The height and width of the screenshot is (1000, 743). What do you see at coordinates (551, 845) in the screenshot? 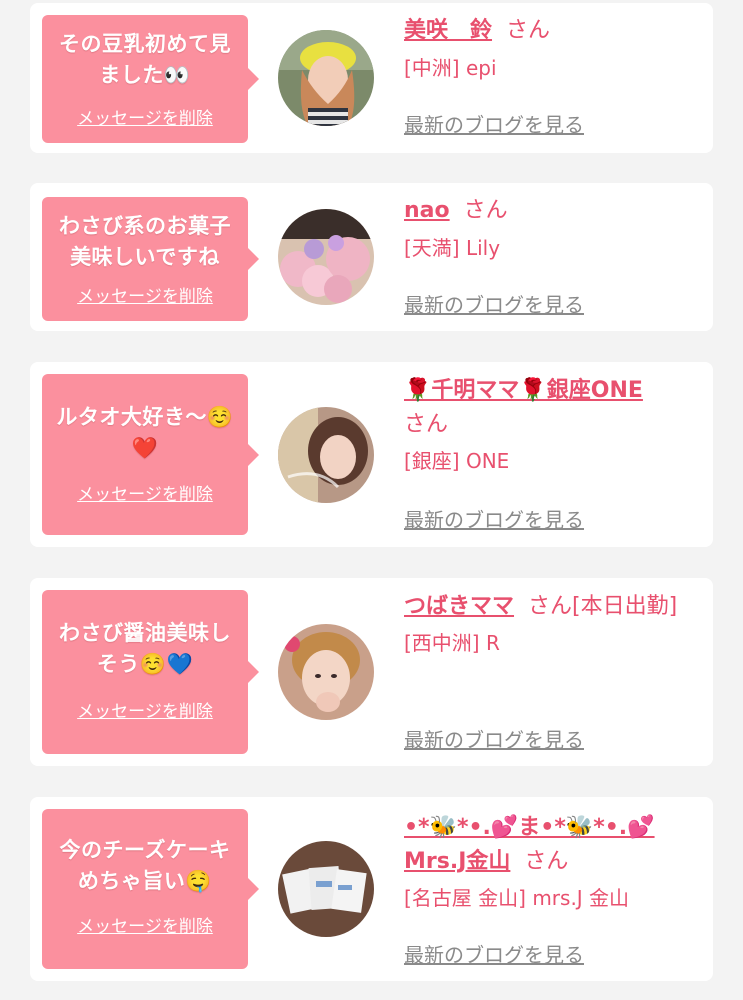
I see `name-line: •*🐝*•.💕ま•*🐝*•.💕Mrs.J金山 さん` at bounding box center [551, 845].